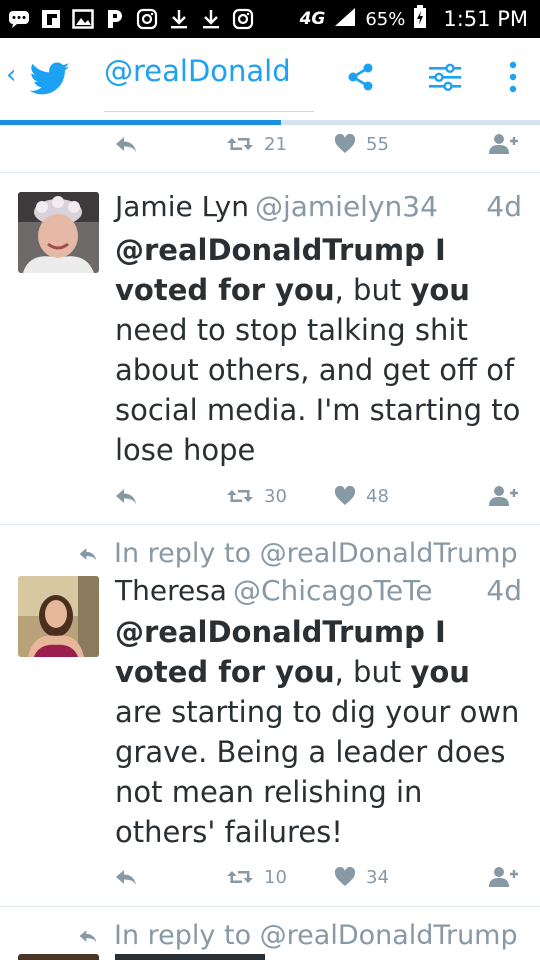 The width and height of the screenshot is (540, 960). I want to click on tweet-header: Jamie Lyn @jamielyn34 4d, so click(318, 207).